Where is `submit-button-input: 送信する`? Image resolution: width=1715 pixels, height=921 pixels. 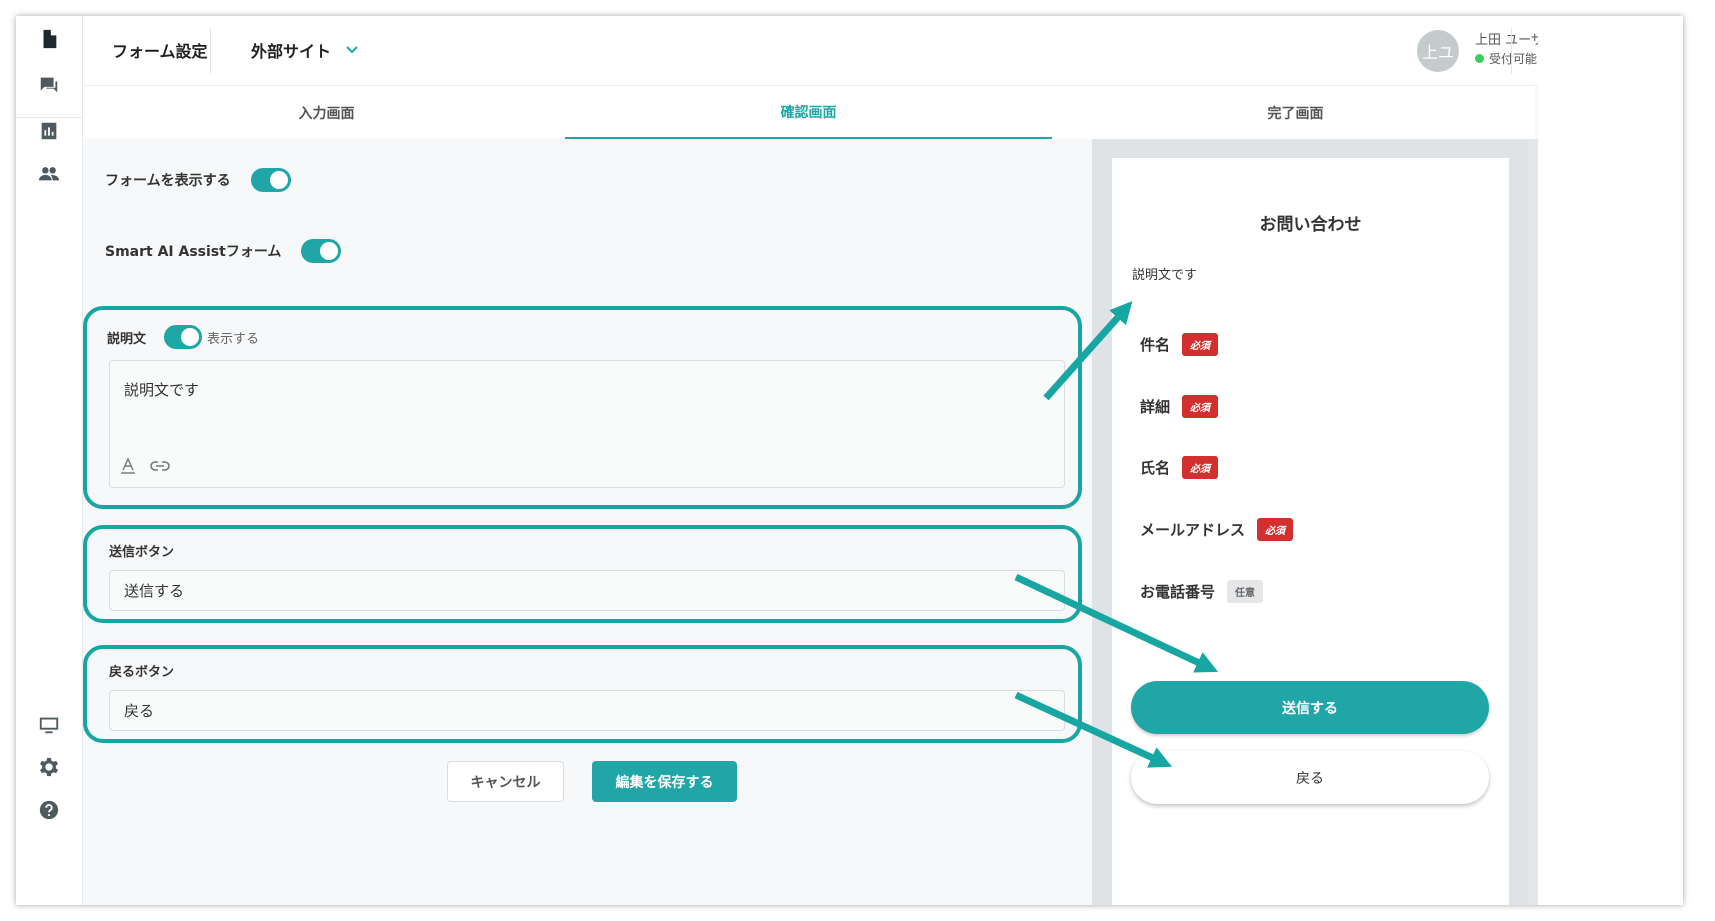 submit-button-input: 送信する is located at coordinates (587, 590).